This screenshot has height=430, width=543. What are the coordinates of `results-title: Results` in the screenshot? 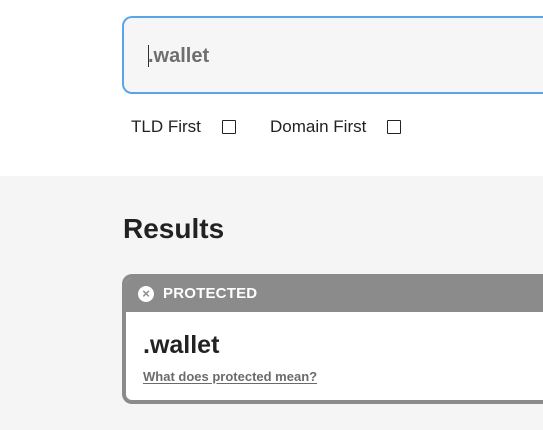 It's located at (174, 228).